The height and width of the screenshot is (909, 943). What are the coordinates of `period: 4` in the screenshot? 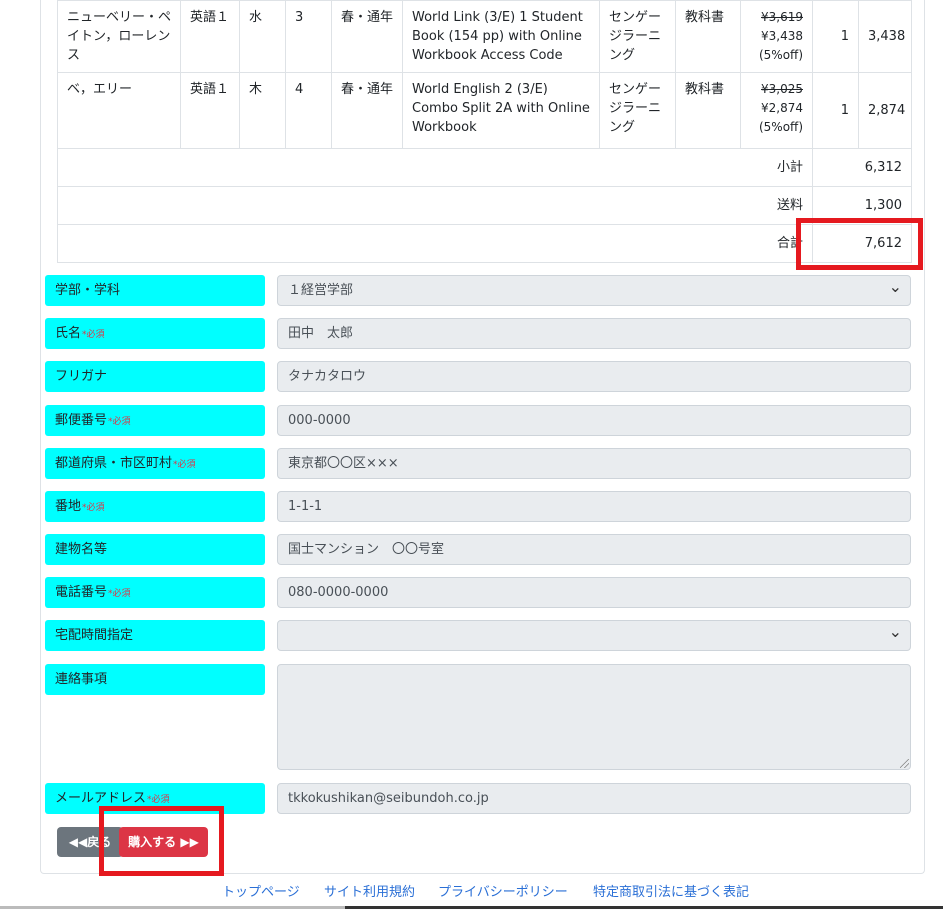 It's located at (308, 110).